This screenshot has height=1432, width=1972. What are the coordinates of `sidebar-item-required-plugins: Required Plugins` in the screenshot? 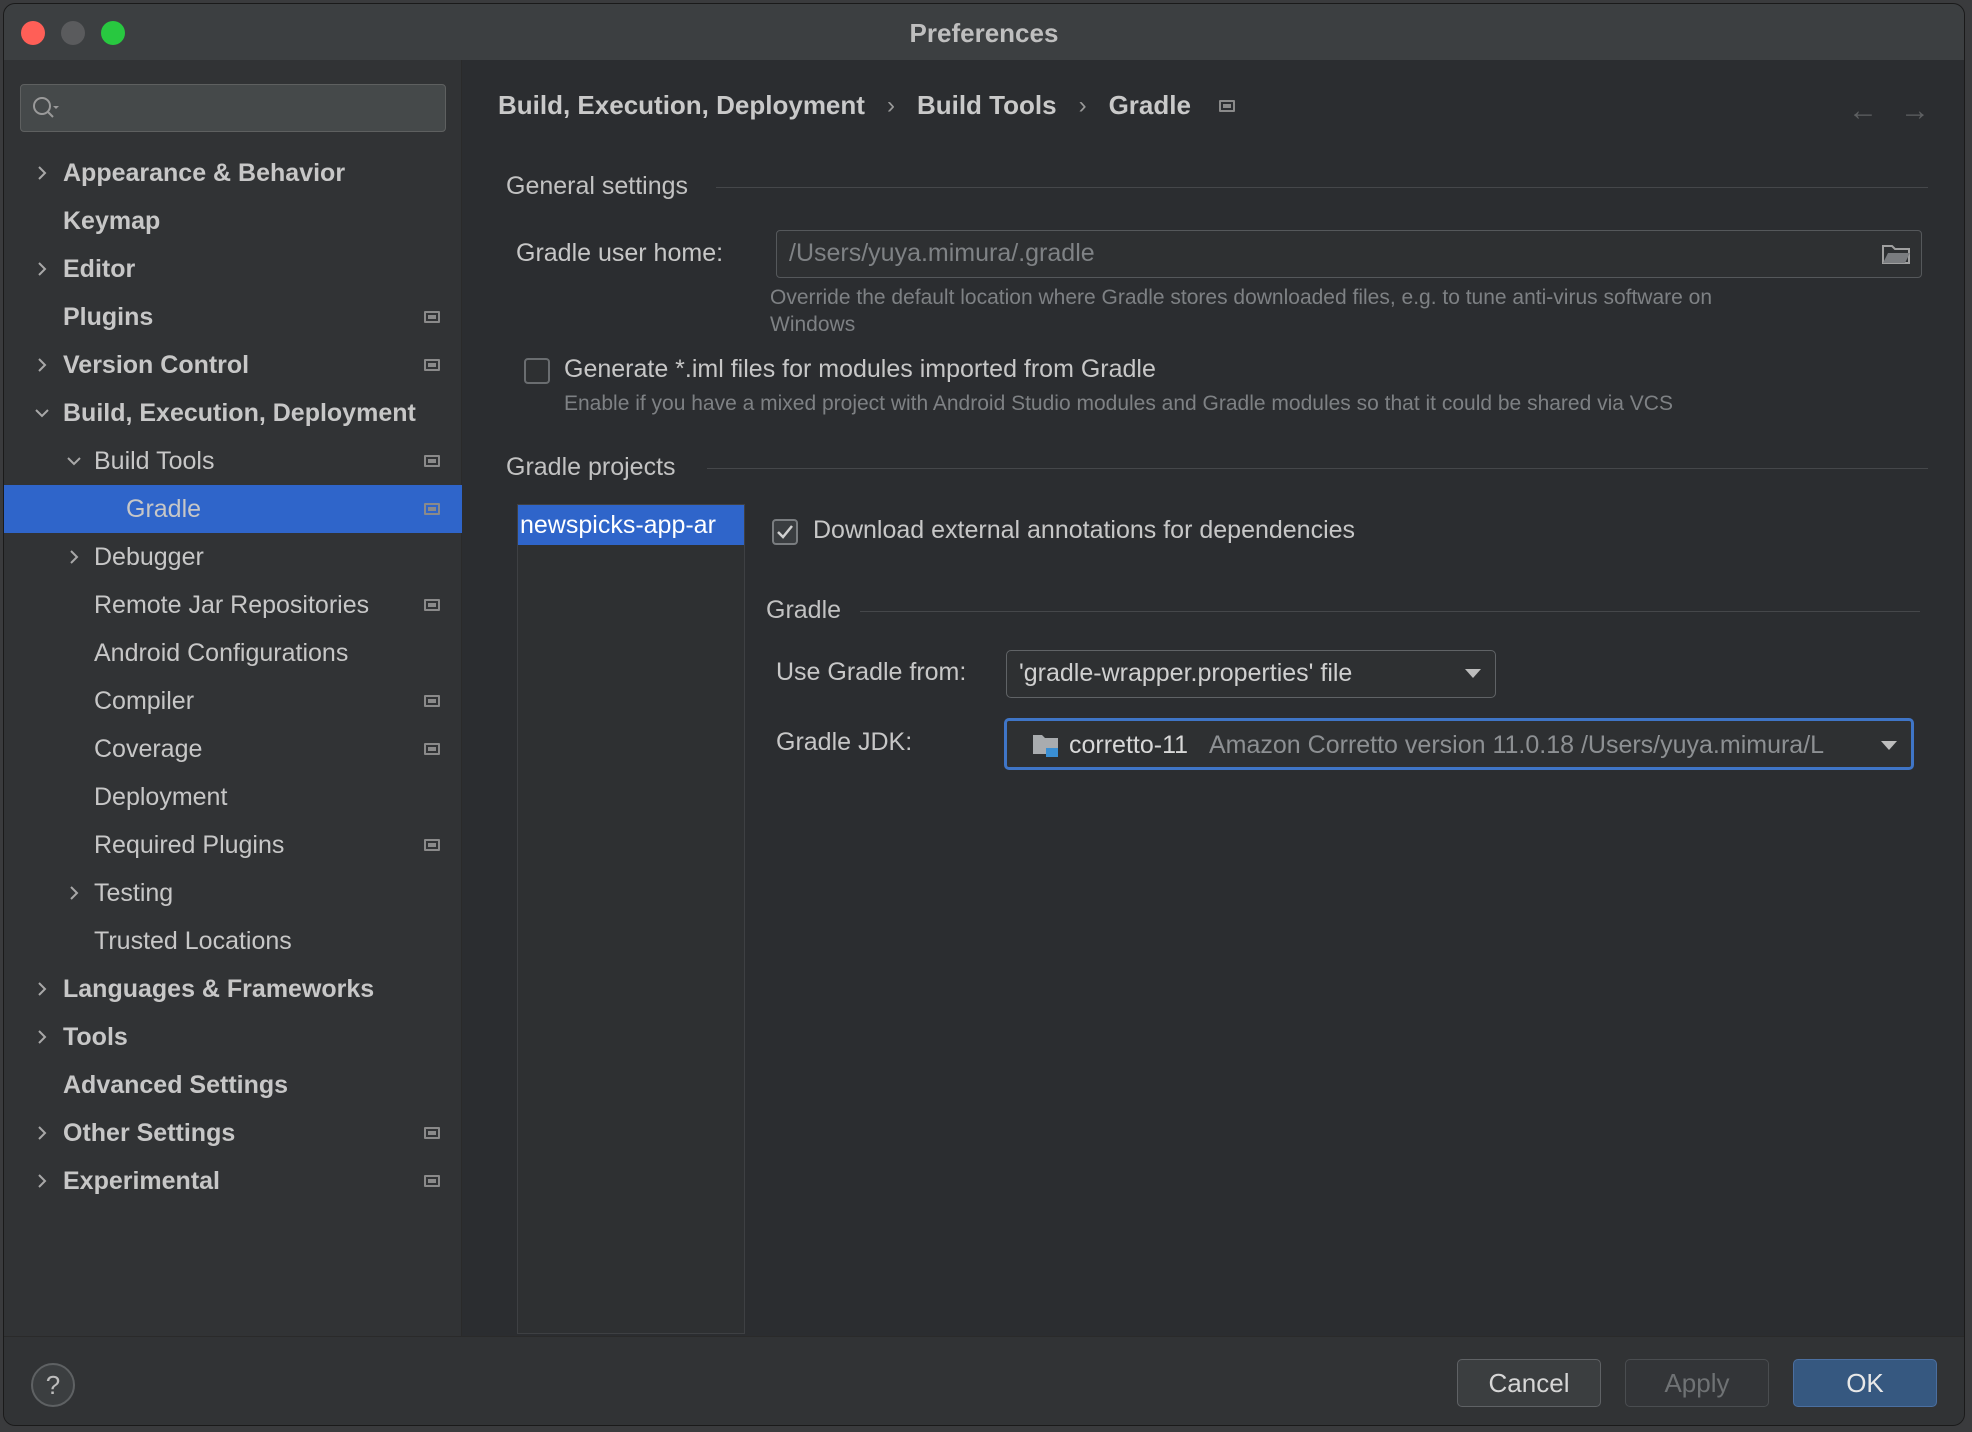 It's located at (233, 845).